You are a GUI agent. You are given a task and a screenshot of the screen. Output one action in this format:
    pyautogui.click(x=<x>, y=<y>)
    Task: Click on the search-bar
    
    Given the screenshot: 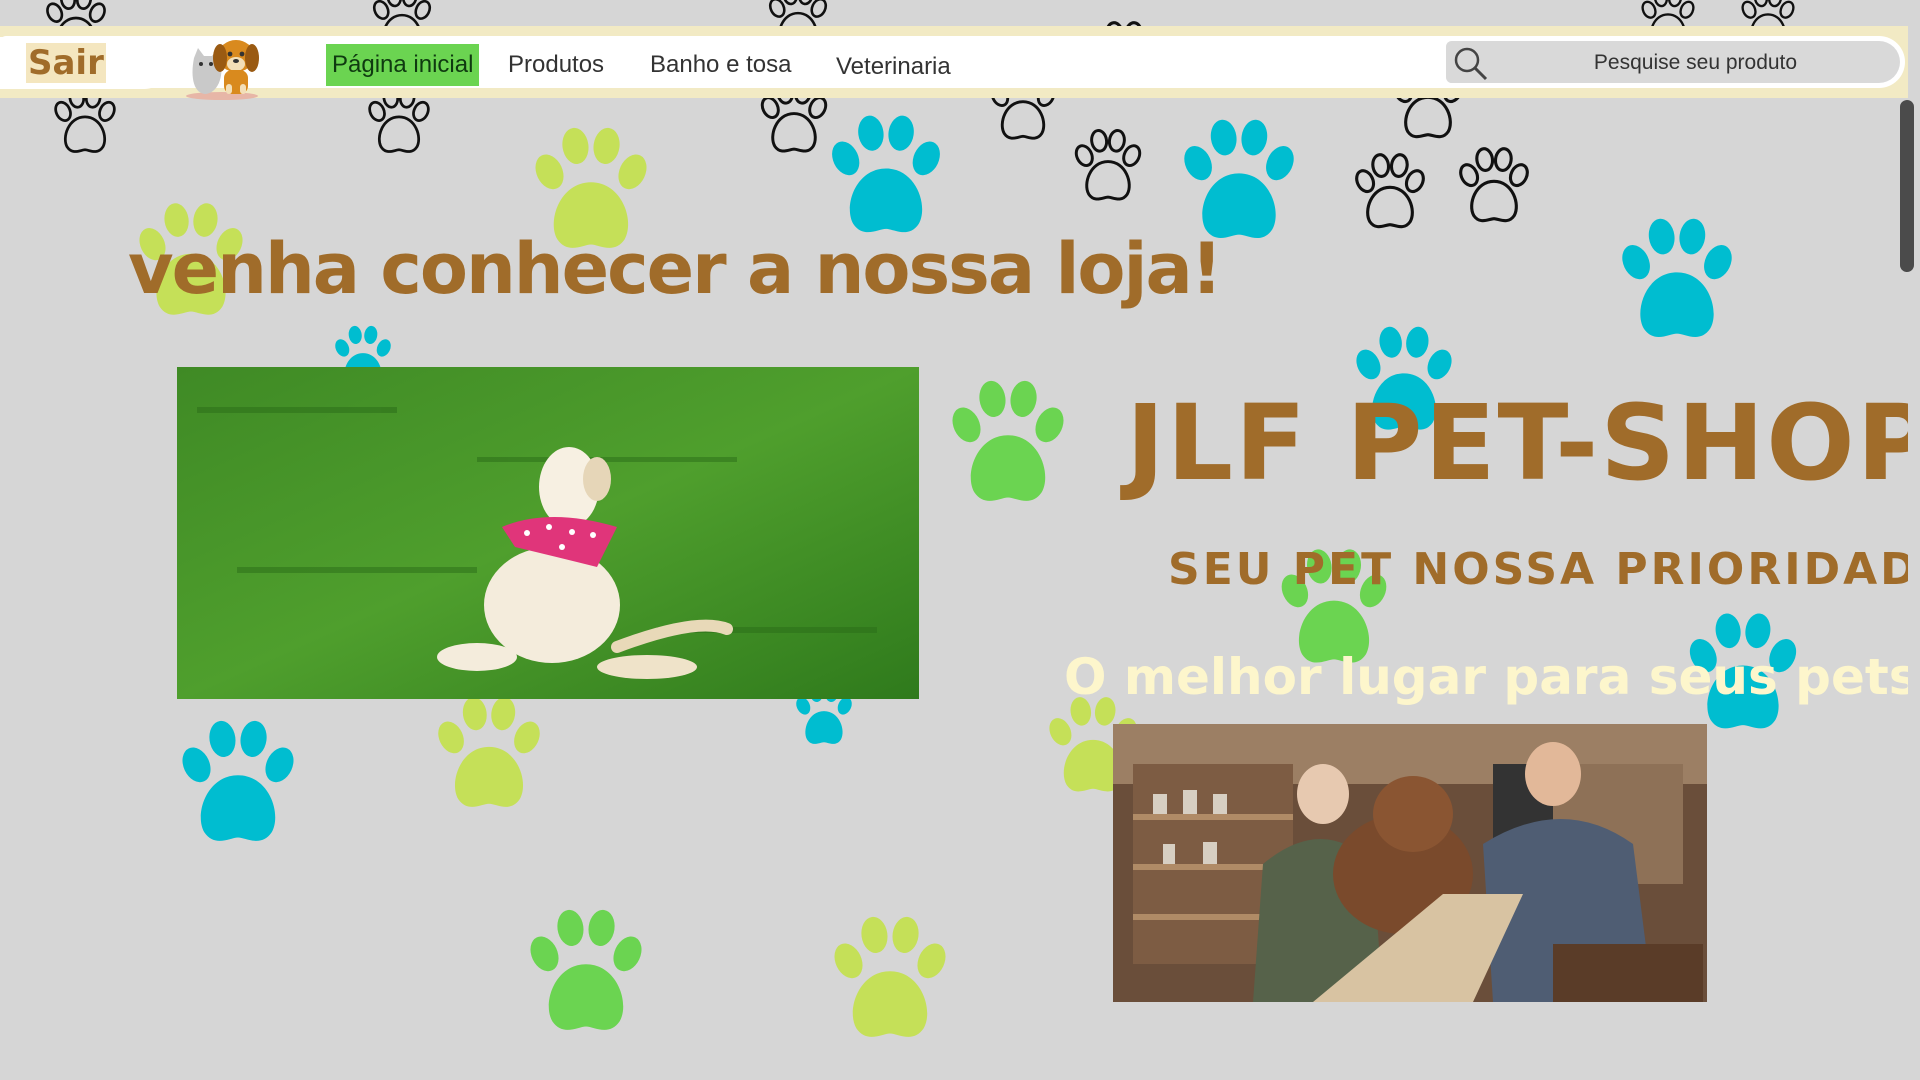 What is the action you would take?
    pyautogui.click(x=1673, y=63)
    